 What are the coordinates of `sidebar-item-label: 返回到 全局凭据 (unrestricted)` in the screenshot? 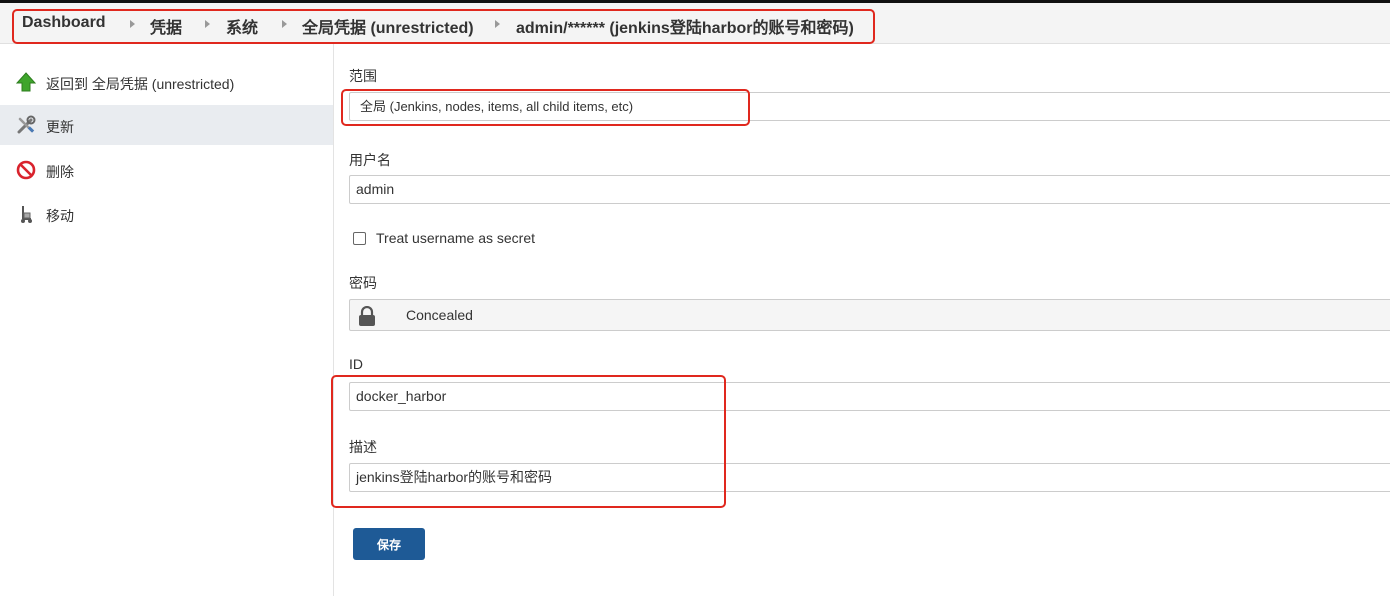 It's located at (140, 84).